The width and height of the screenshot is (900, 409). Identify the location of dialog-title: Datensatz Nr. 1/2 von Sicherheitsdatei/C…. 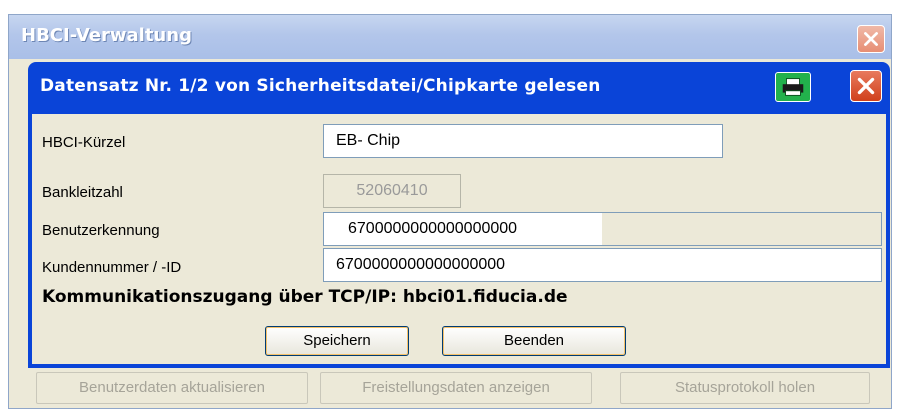
(320, 86).